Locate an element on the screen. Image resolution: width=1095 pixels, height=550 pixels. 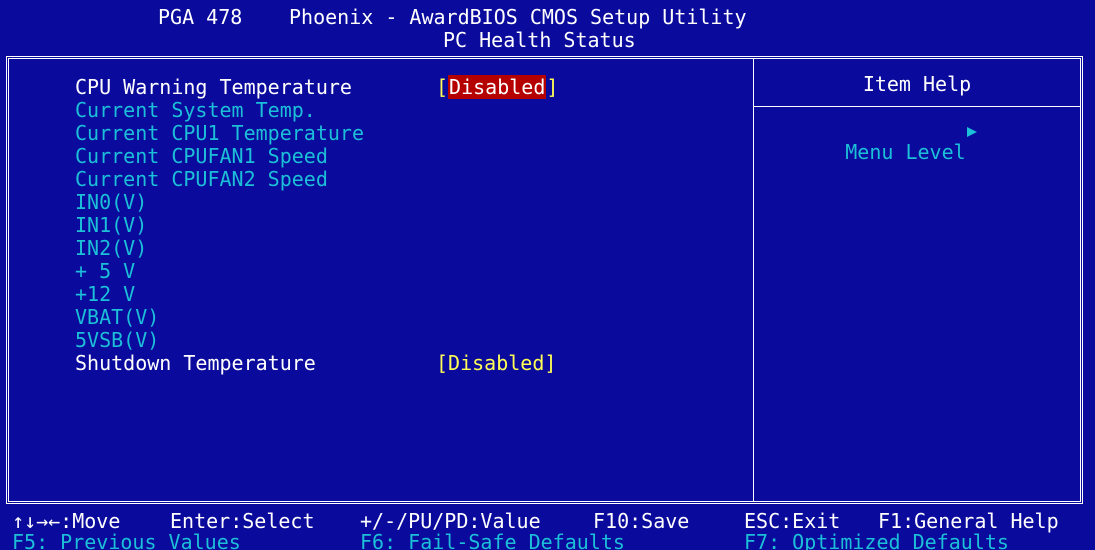
setting-label: VBAT(V) is located at coordinates (117, 317).